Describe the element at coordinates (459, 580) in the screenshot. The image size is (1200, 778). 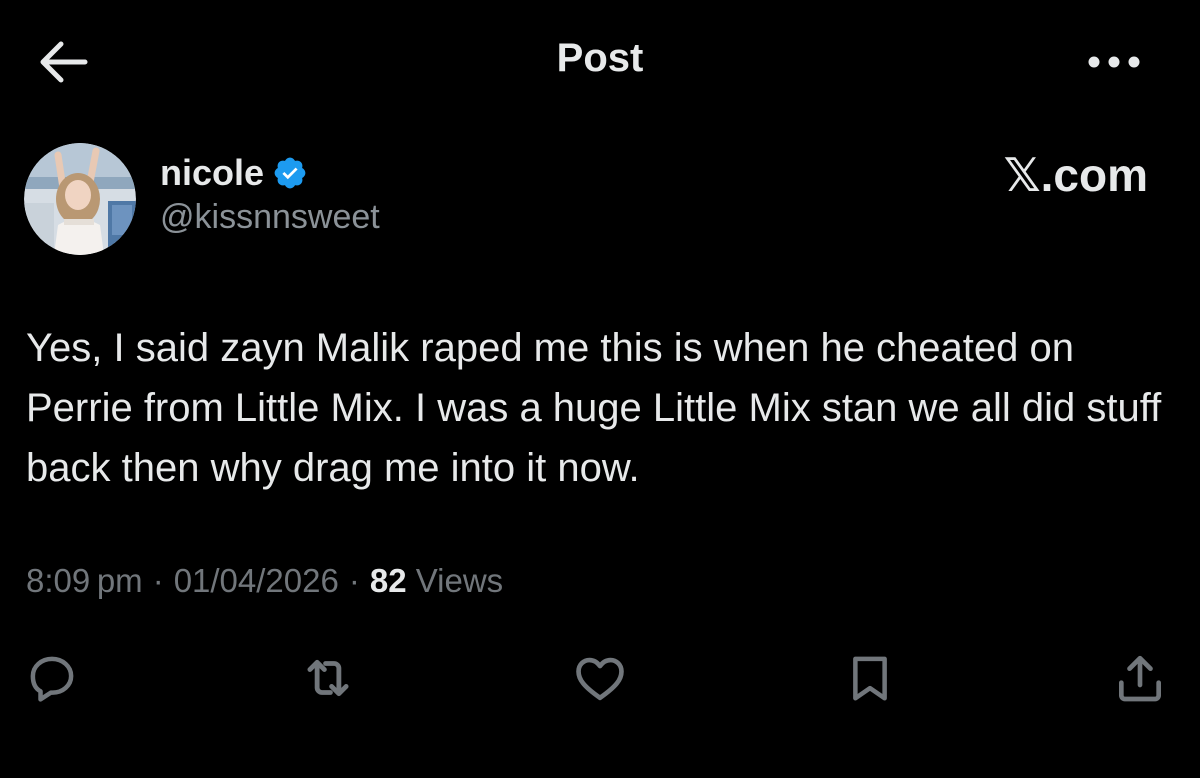
I see `views-label: Views` at that location.